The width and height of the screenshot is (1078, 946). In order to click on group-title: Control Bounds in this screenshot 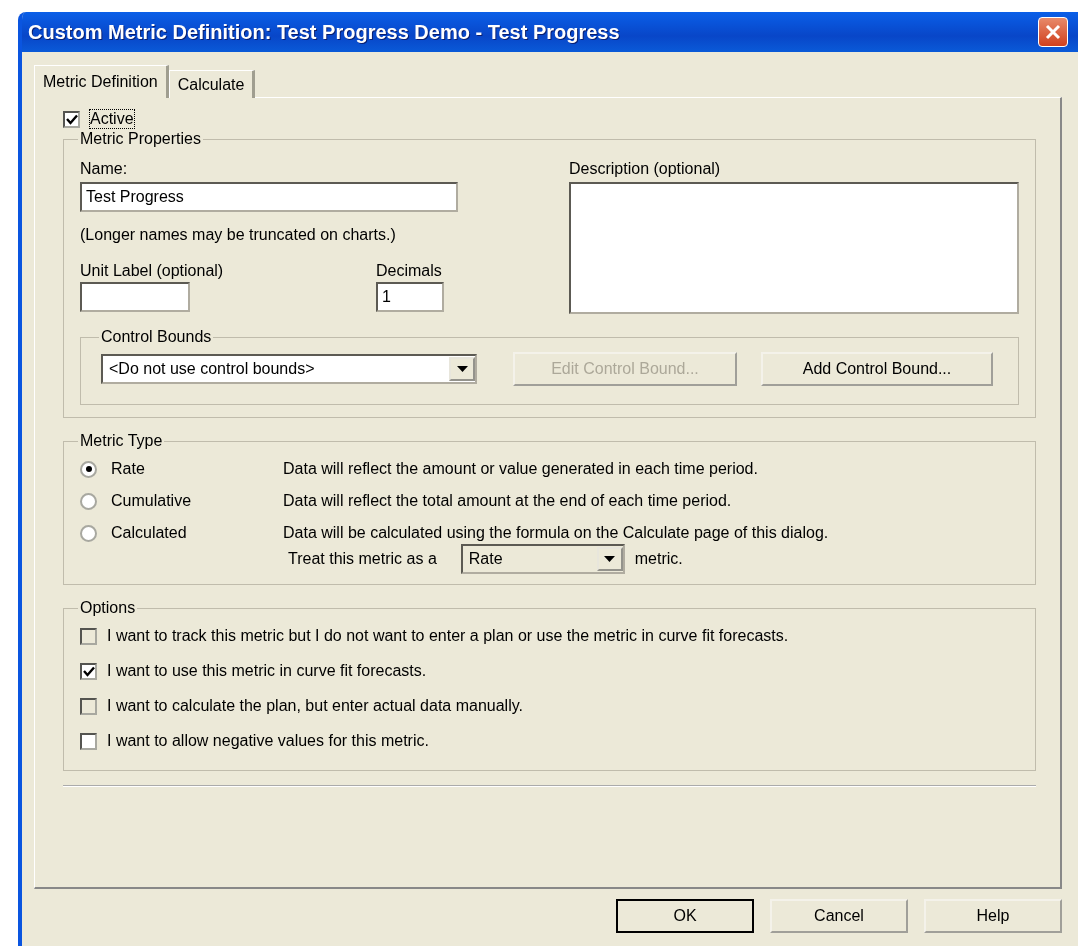, I will do `click(156, 337)`.